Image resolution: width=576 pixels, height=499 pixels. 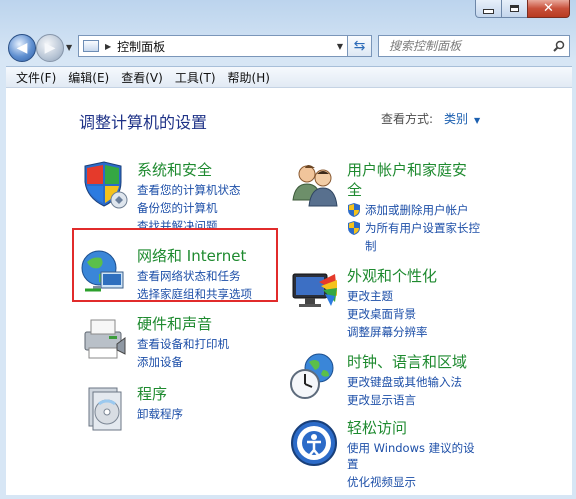 What do you see at coordinates (249, 77) in the screenshot?
I see `menu-help: 帮助(H)` at bounding box center [249, 77].